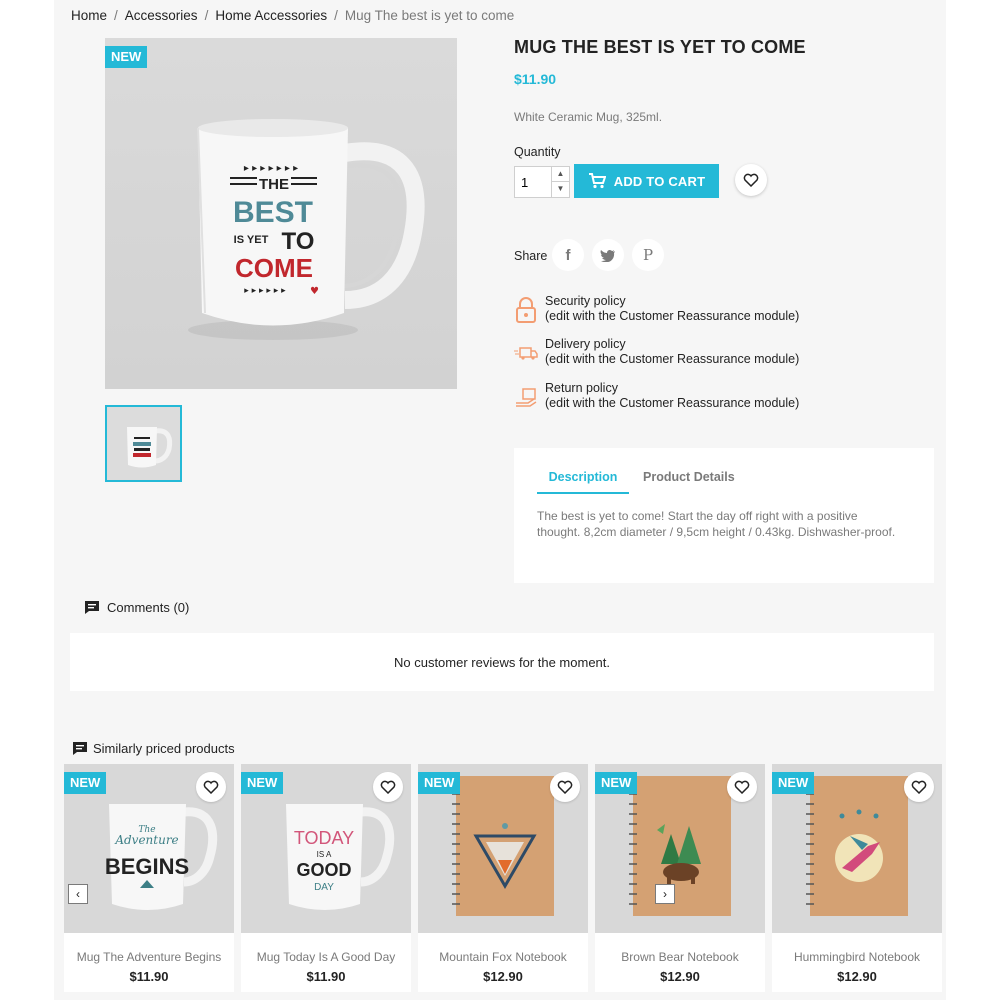  I want to click on similar-products-heading-label: Similarly priced products, so click(164, 748).